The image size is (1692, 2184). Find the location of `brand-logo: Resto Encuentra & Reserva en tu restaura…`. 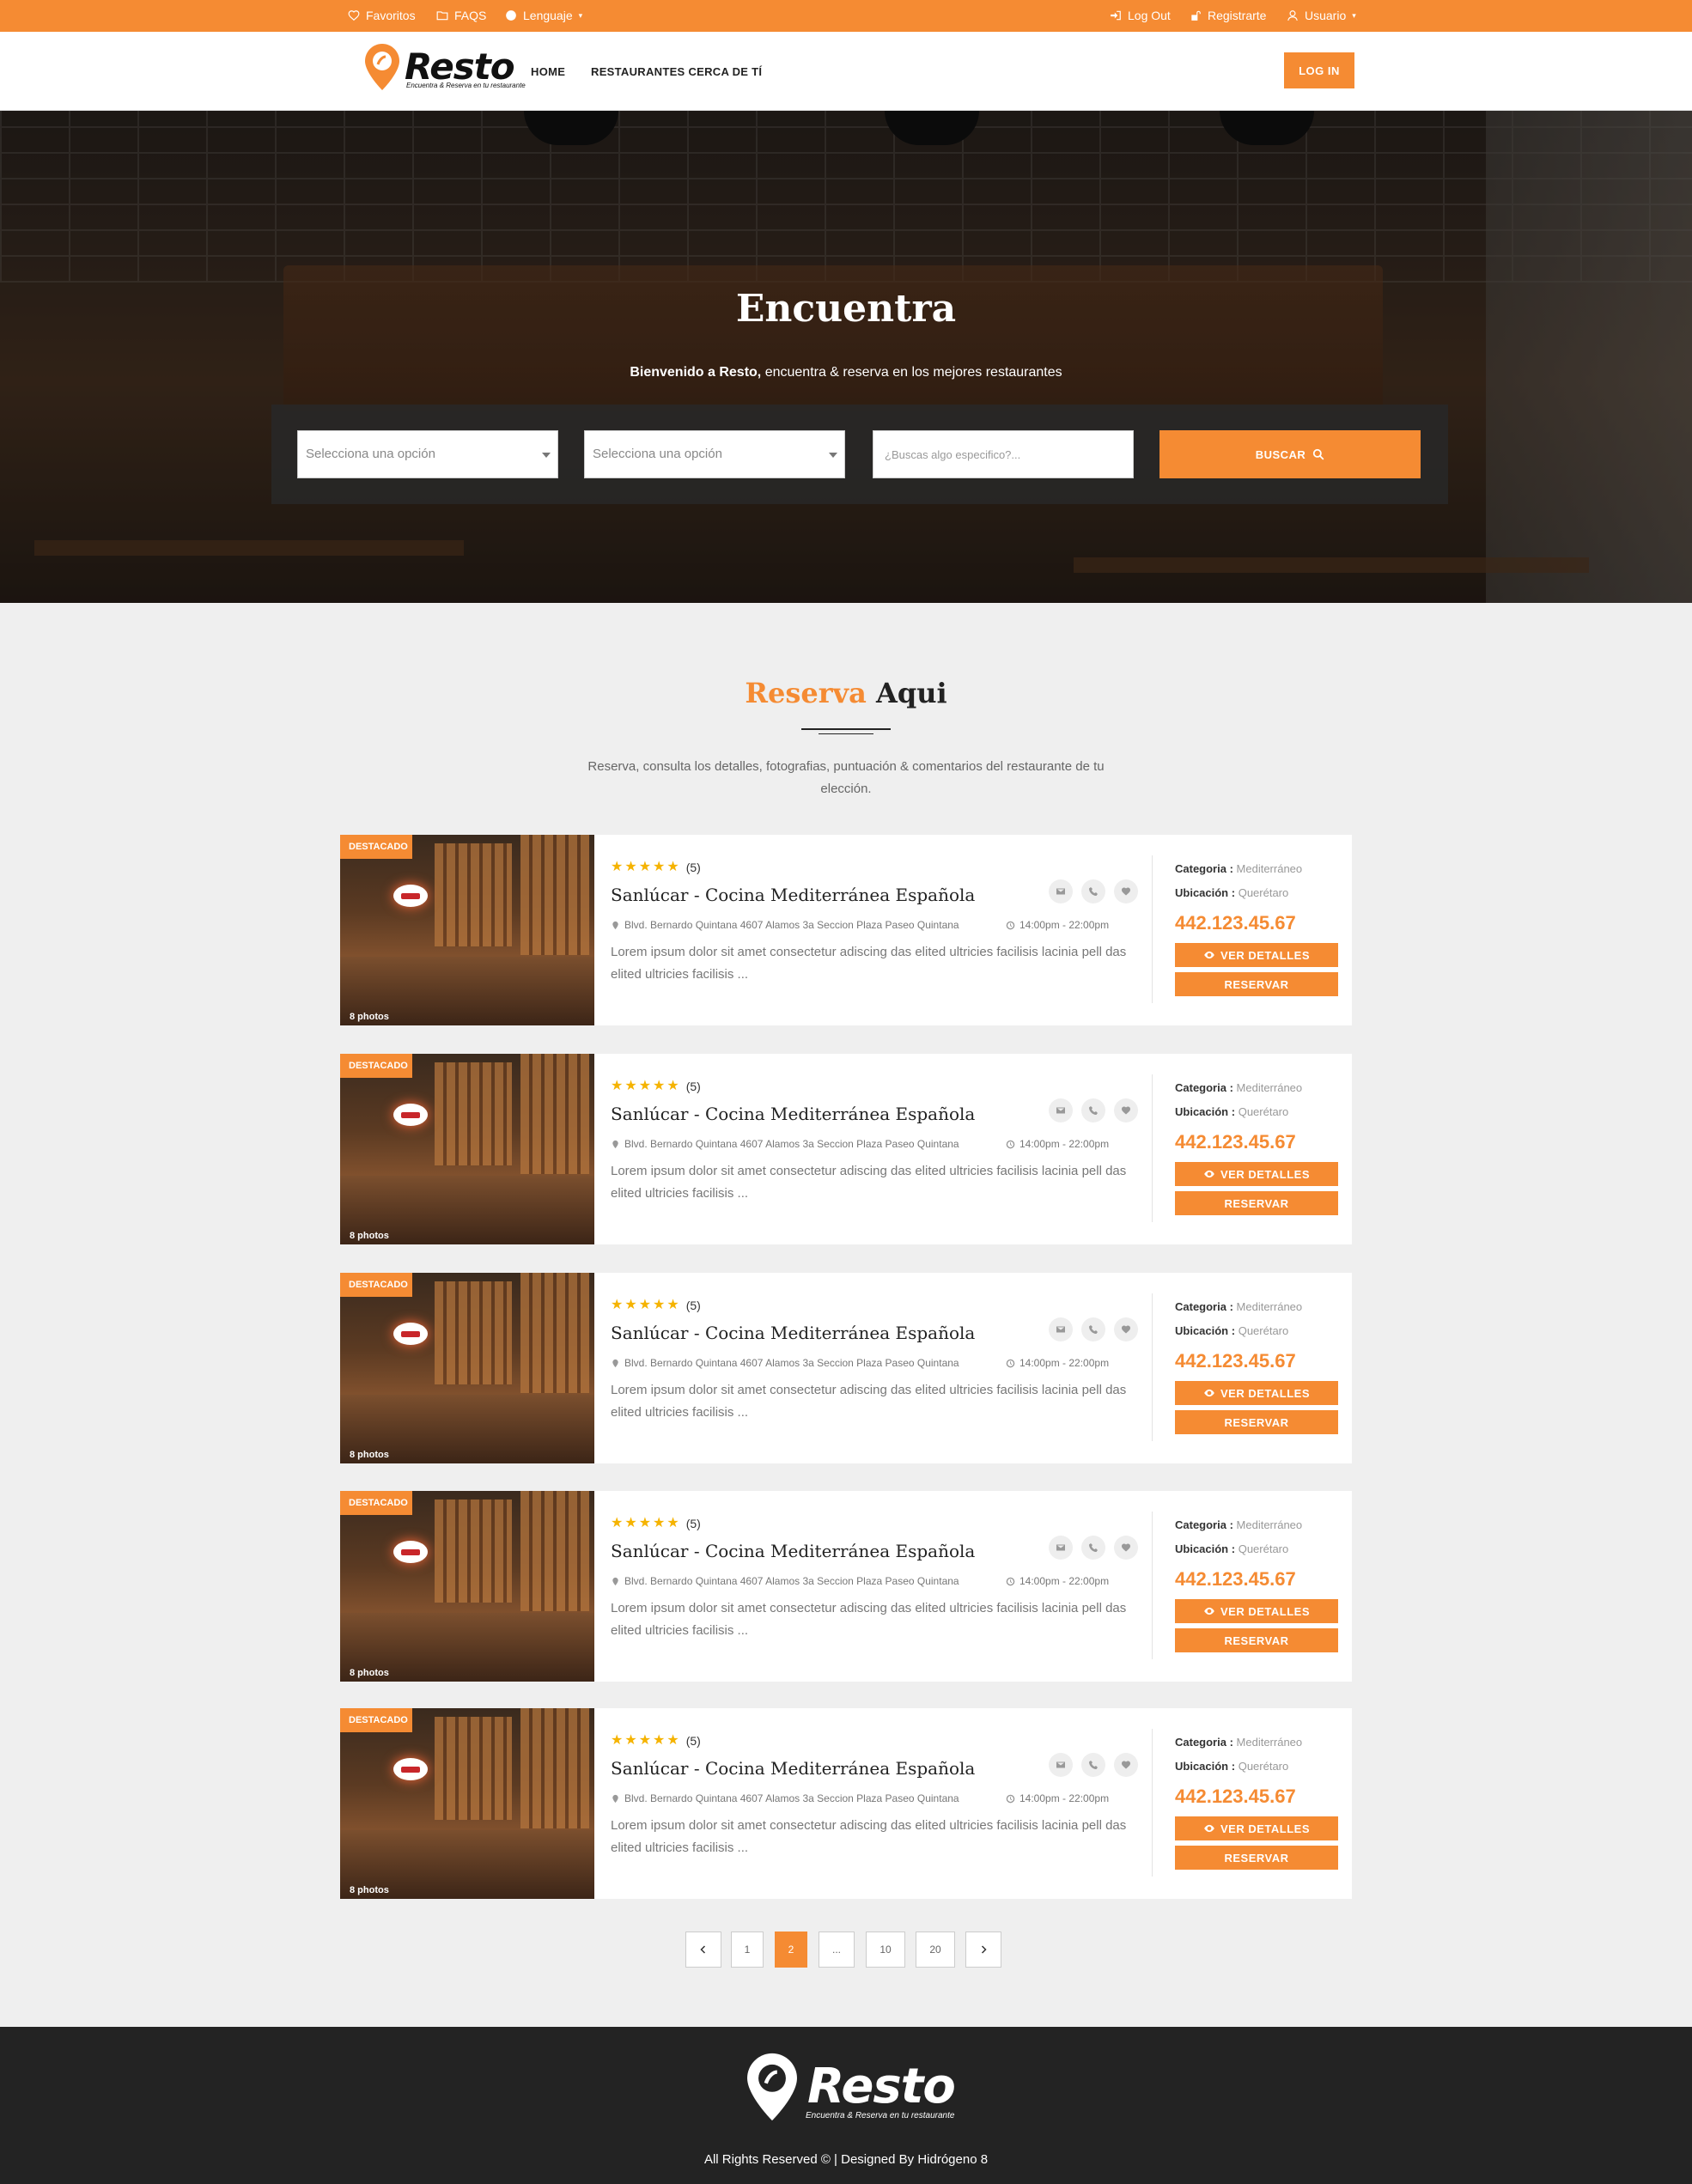

brand-logo: Resto Encuentra & Reserva en tu restaura… is located at coordinates (444, 67).